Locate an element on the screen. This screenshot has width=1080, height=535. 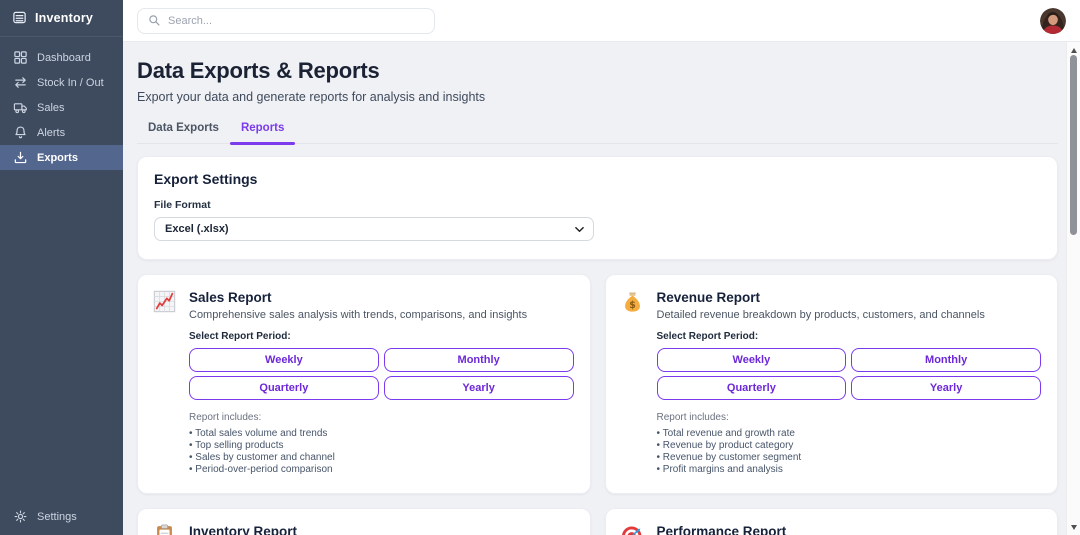
avatar-image is located at coordinates (1053, 21).